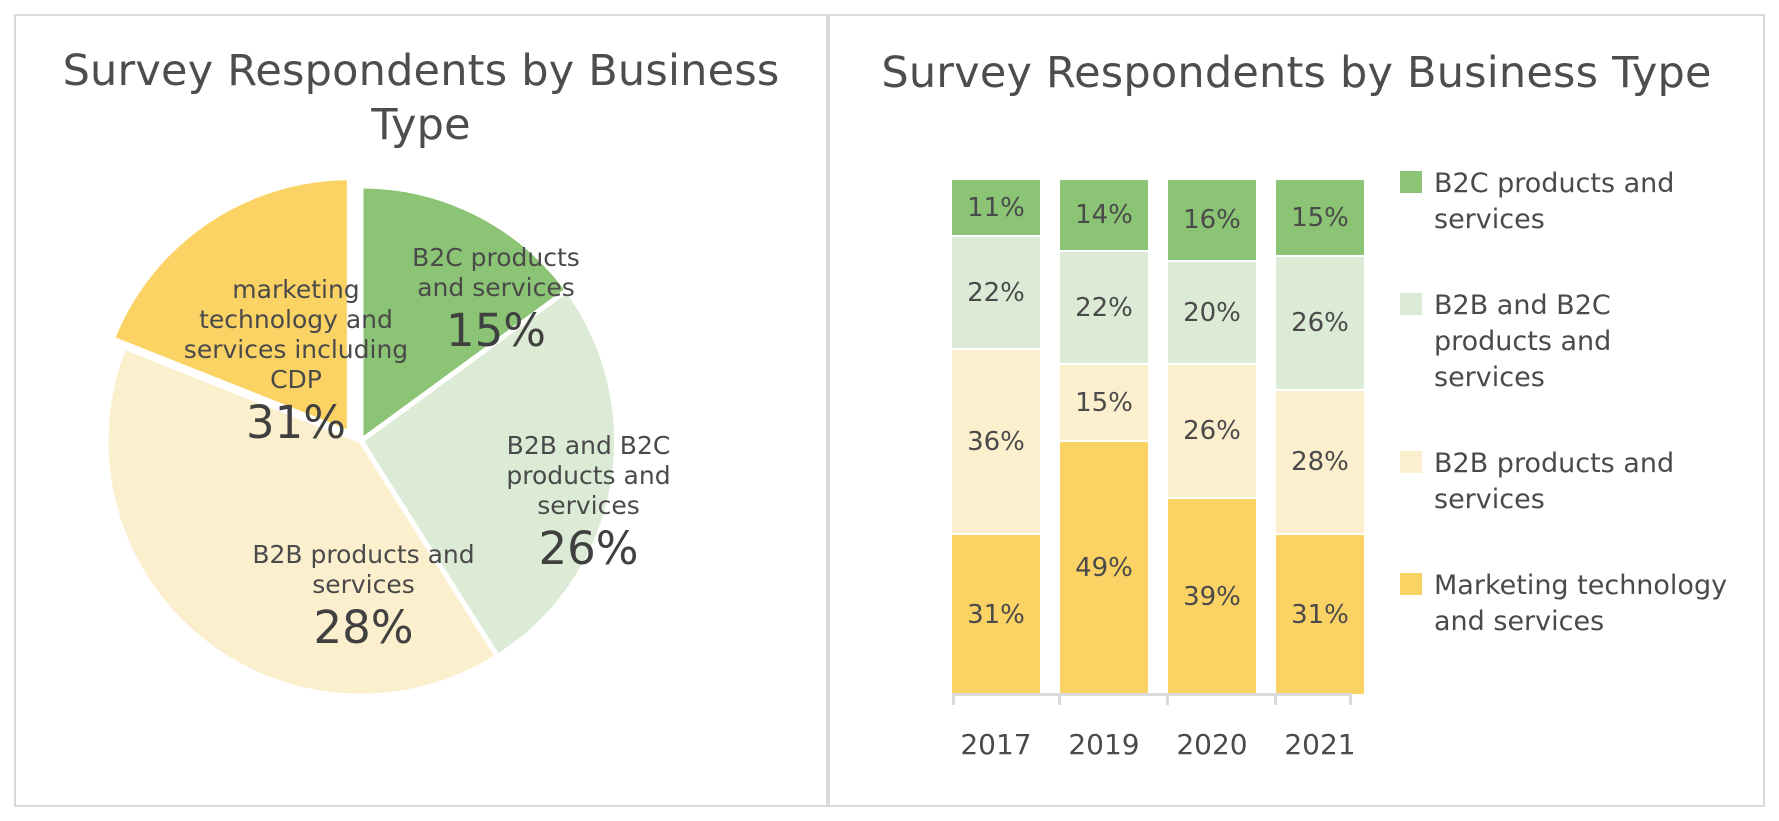 The width and height of the screenshot is (1779, 821). I want to click on legend-swatch-b2b-b2c-icon, so click(1411, 304).